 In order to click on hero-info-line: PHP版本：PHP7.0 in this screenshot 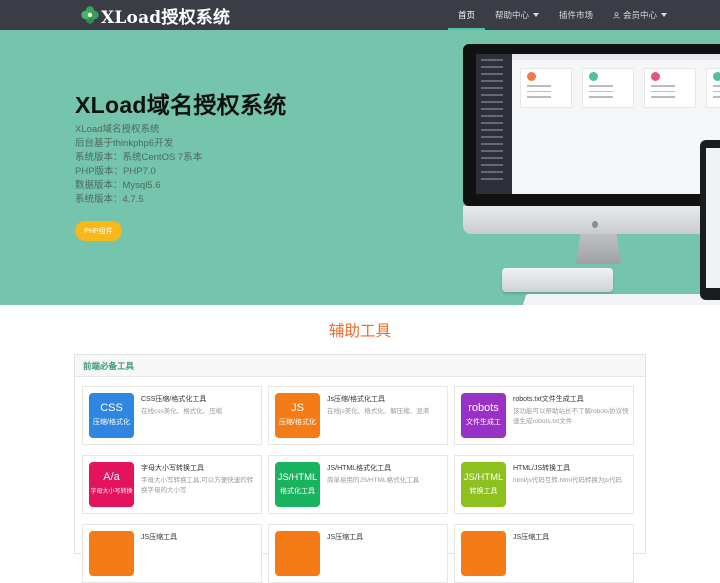, I will do `click(115, 171)`.